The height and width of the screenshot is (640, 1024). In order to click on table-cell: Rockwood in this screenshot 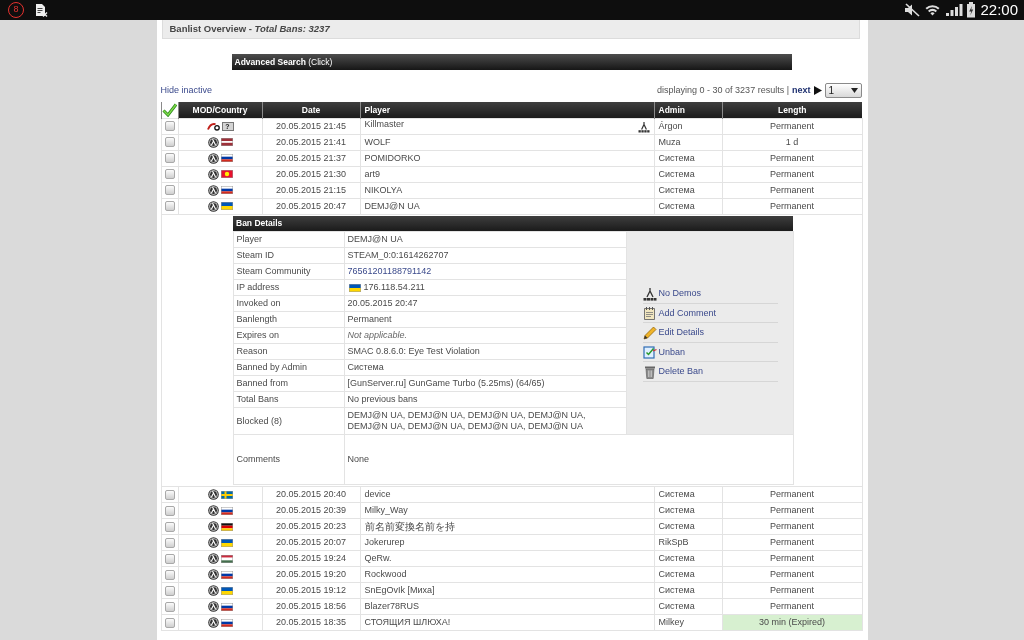, I will do `click(385, 574)`.